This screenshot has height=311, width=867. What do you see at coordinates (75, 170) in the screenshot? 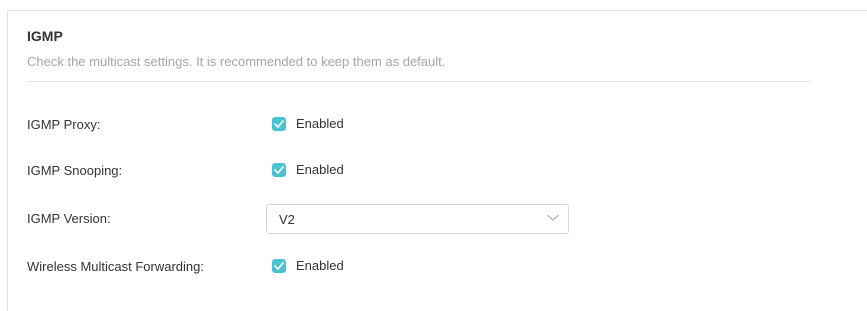
I see `igmp-snooping-label: IGMP Snooping:` at bounding box center [75, 170].